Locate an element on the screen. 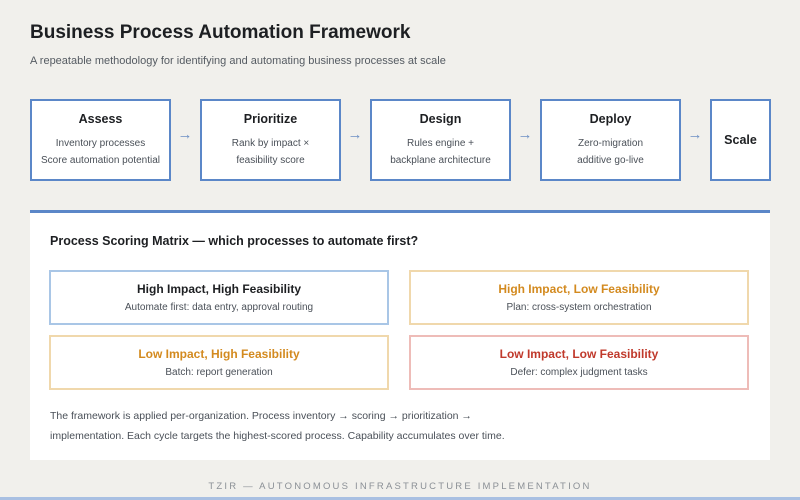 The image size is (800, 500). quadrant-title: High Impact, Low Feasibility is located at coordinates (579, 289).